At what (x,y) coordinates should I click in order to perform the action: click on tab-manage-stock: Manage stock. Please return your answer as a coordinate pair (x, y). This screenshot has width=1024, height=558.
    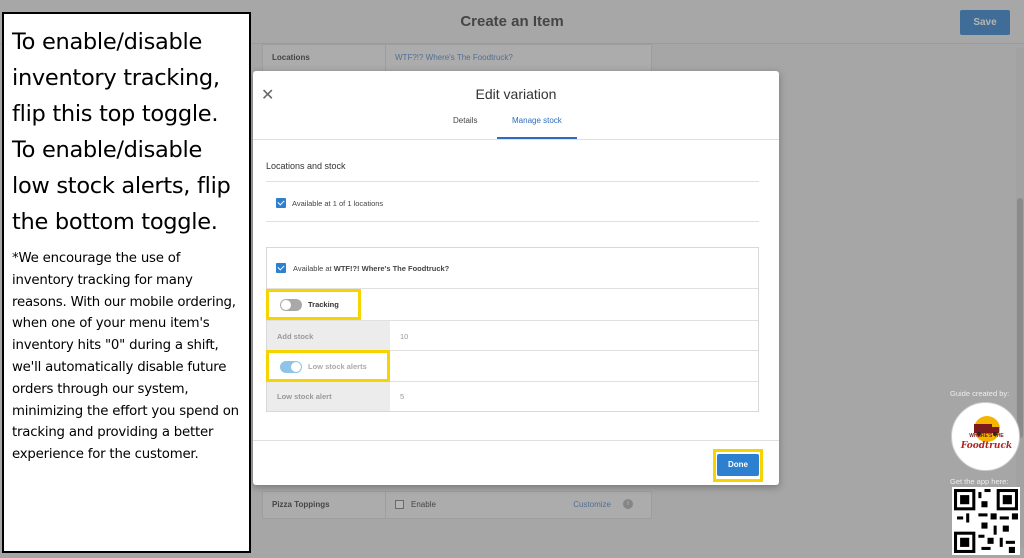
    Looking at the image, I should click on (537, 127).